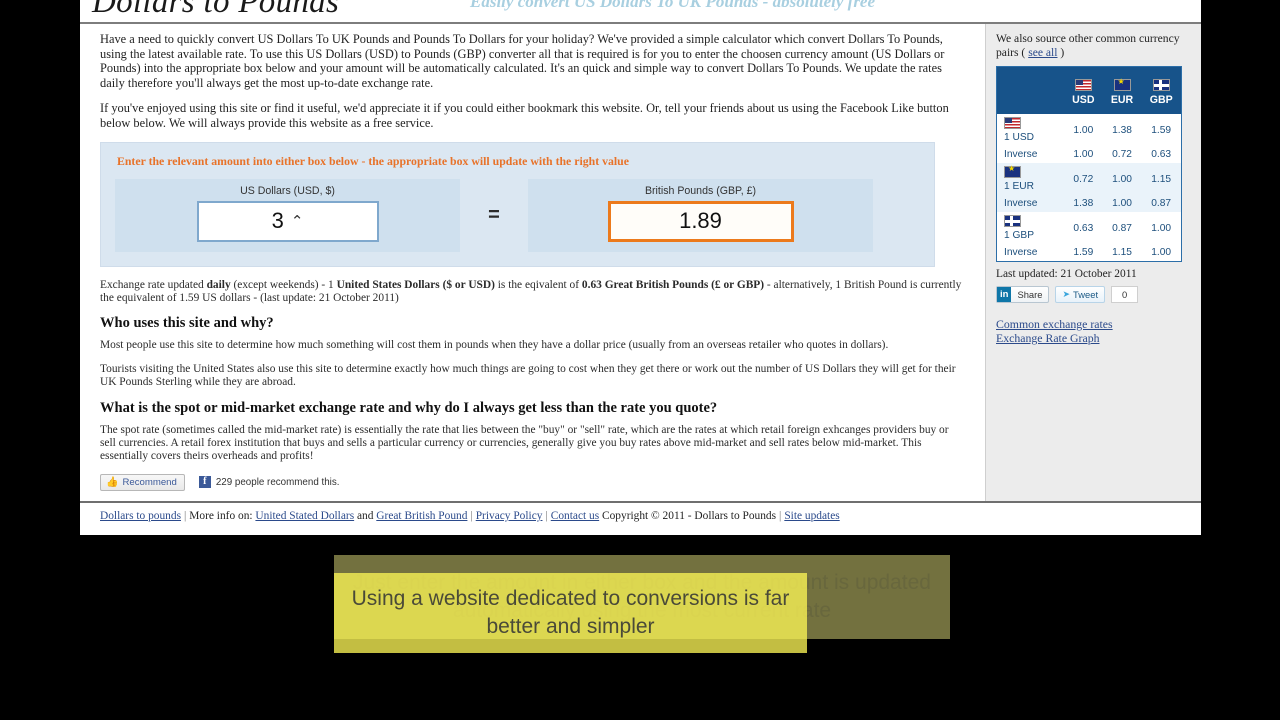 The image size is (1280, 720). I want to click on footer-link-privacy: Privacy Policy, so click(509, 516).